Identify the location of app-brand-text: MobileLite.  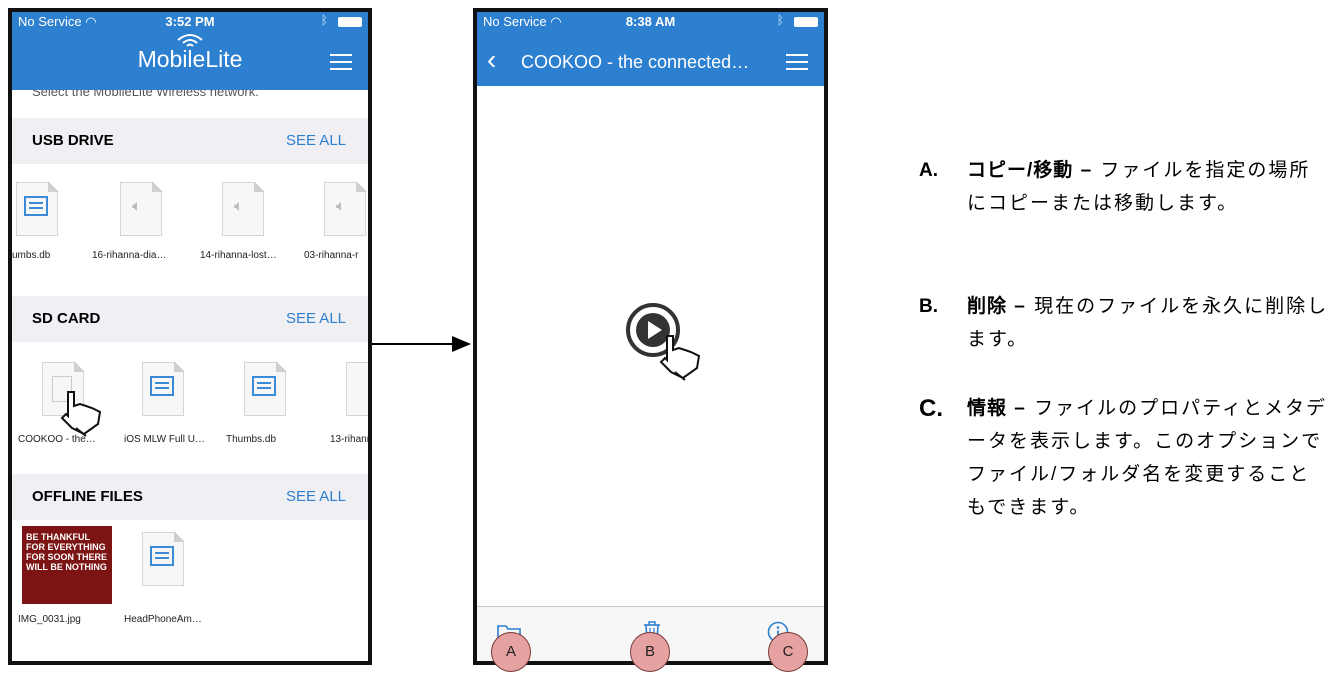
(190, 59).